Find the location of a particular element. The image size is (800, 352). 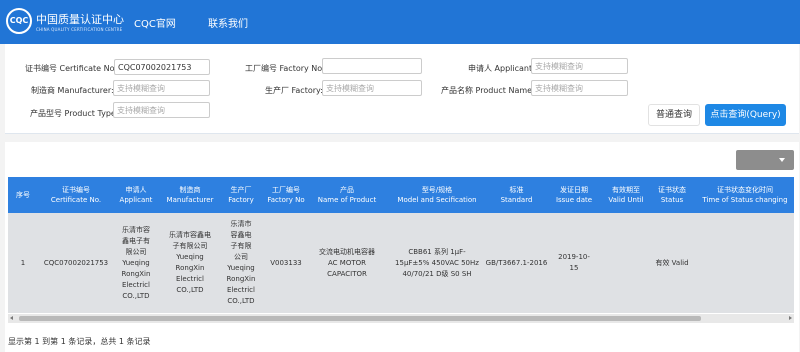

cqc-logo-icon: CQC is located at coordinates (19, 21).